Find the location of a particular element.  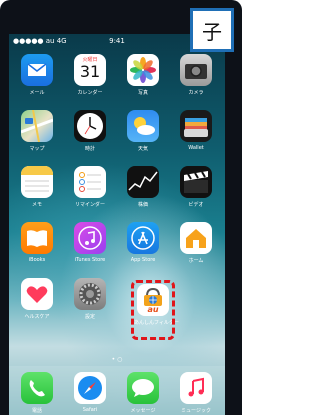

app-label: Safari is located at coordinates (90, 410).